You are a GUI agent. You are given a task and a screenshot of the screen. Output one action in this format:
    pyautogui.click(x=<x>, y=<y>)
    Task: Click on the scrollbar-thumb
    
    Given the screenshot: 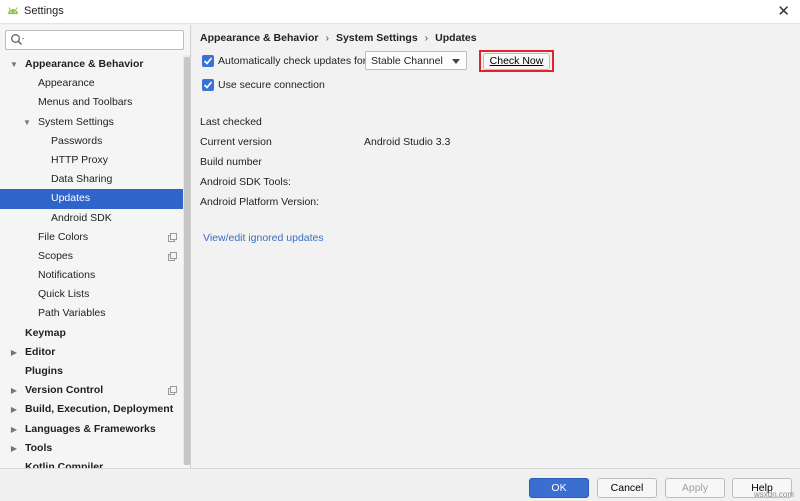 What is the action you would take?
    pyautogui.click(x=187, y=261)
    